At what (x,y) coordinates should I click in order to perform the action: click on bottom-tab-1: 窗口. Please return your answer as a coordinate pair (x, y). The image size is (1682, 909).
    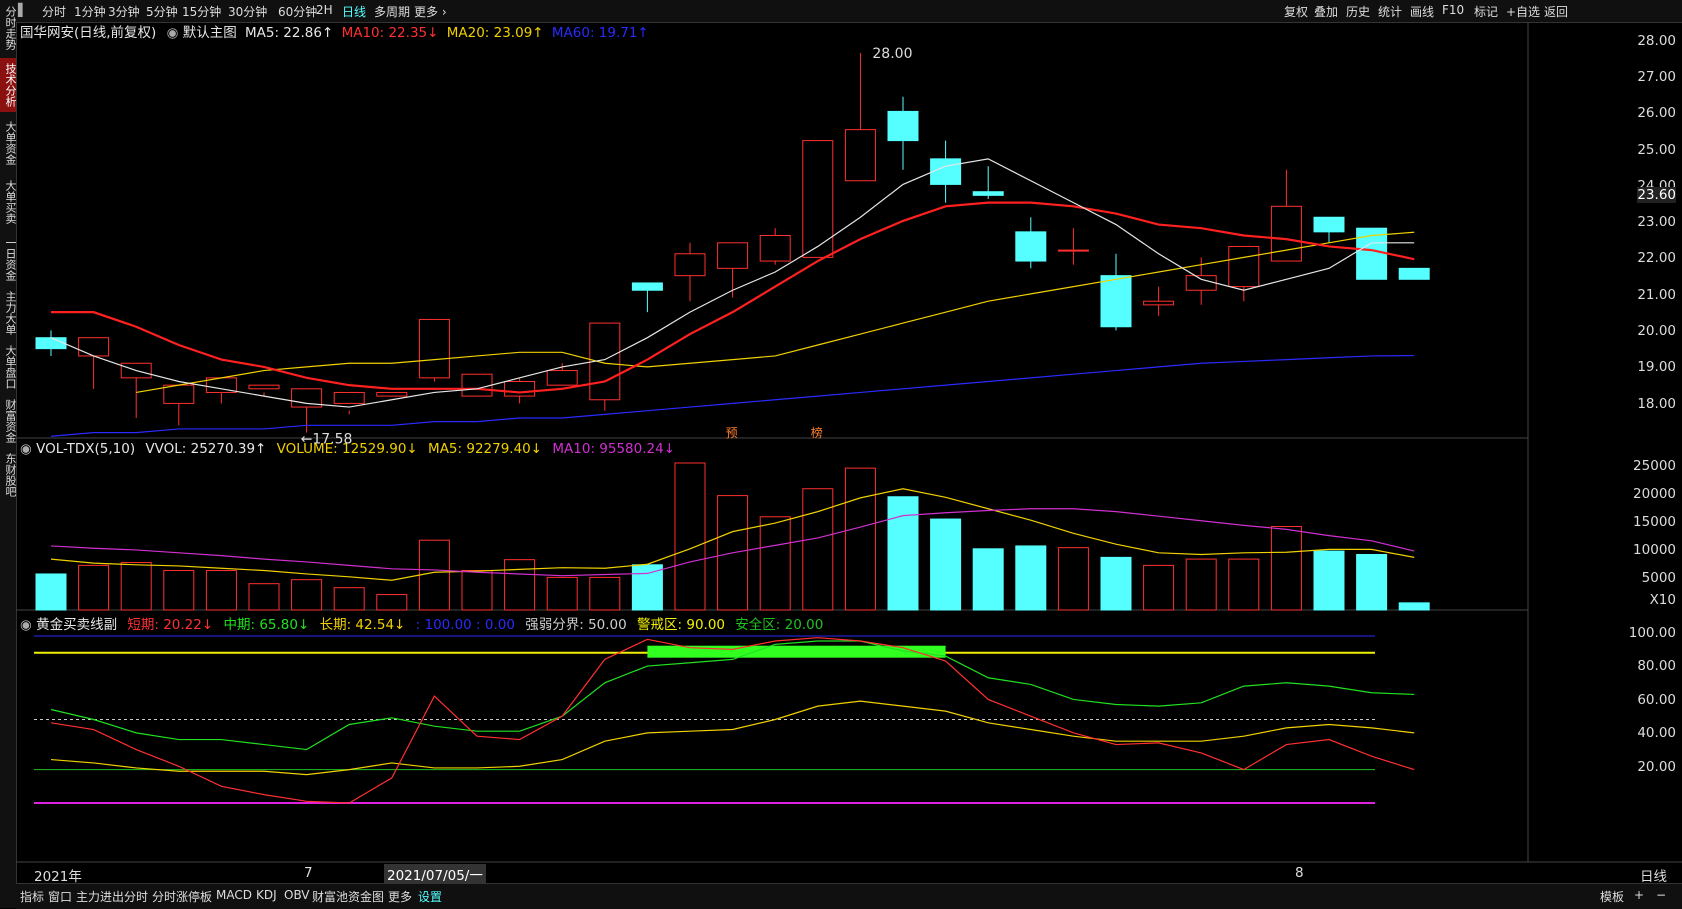
    Looking at the image, I should click on (60, 896).